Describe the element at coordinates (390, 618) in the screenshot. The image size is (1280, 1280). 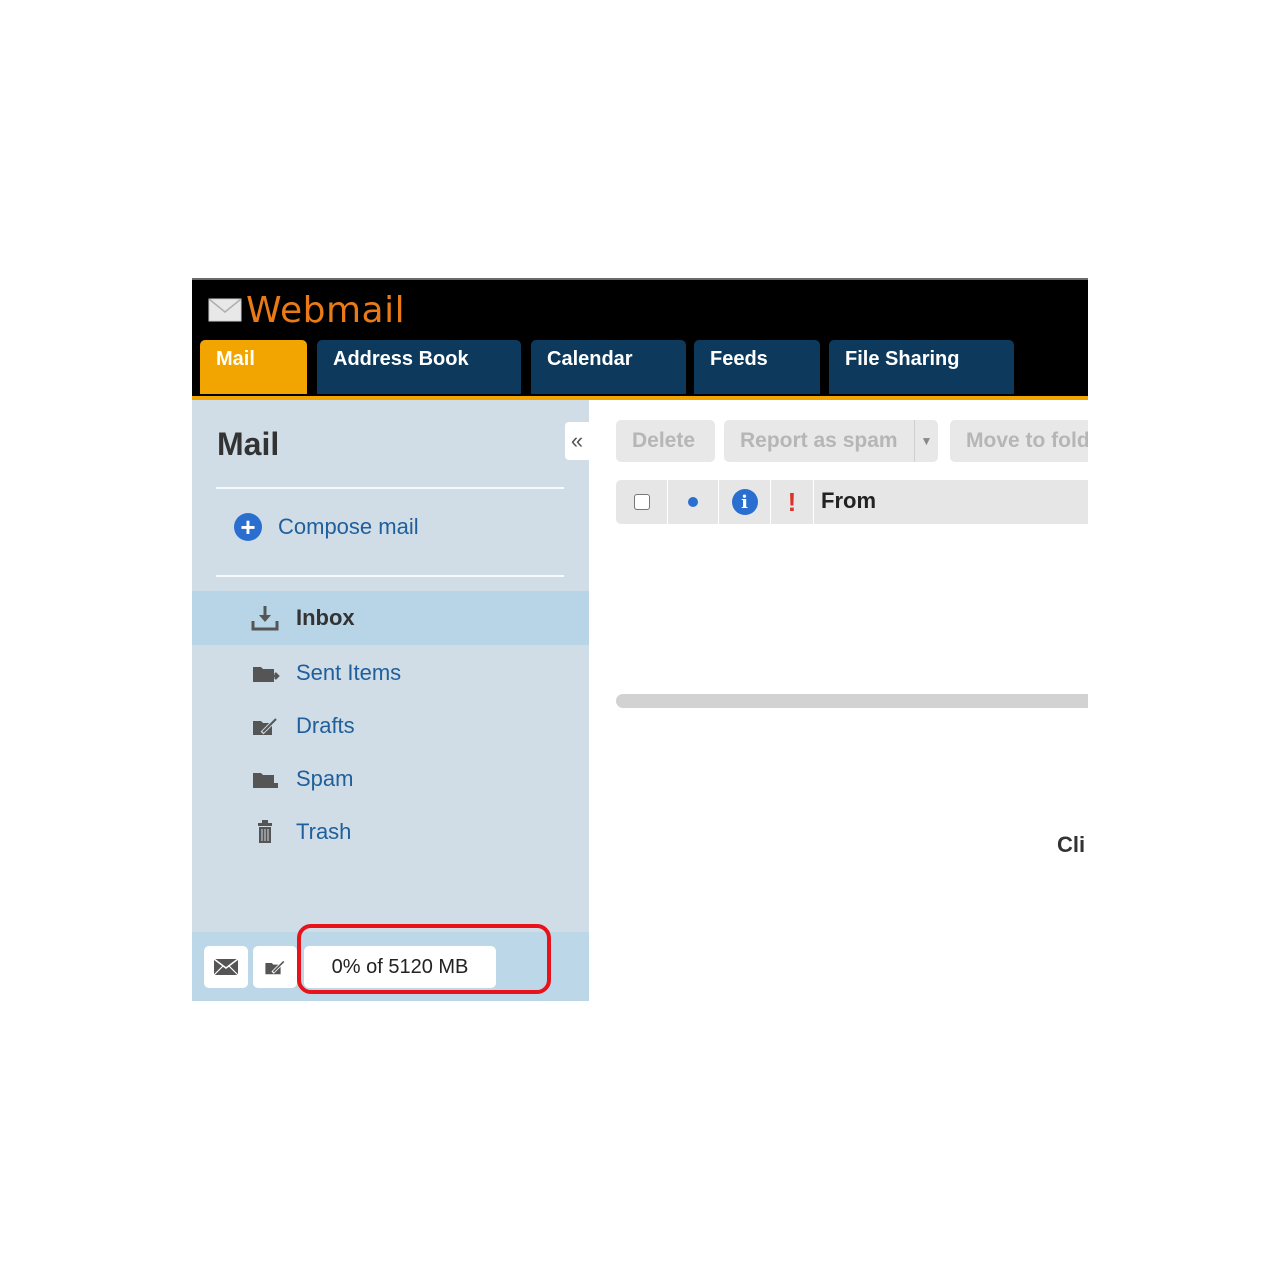
I see `folder-inbox: Inbox` at that location.